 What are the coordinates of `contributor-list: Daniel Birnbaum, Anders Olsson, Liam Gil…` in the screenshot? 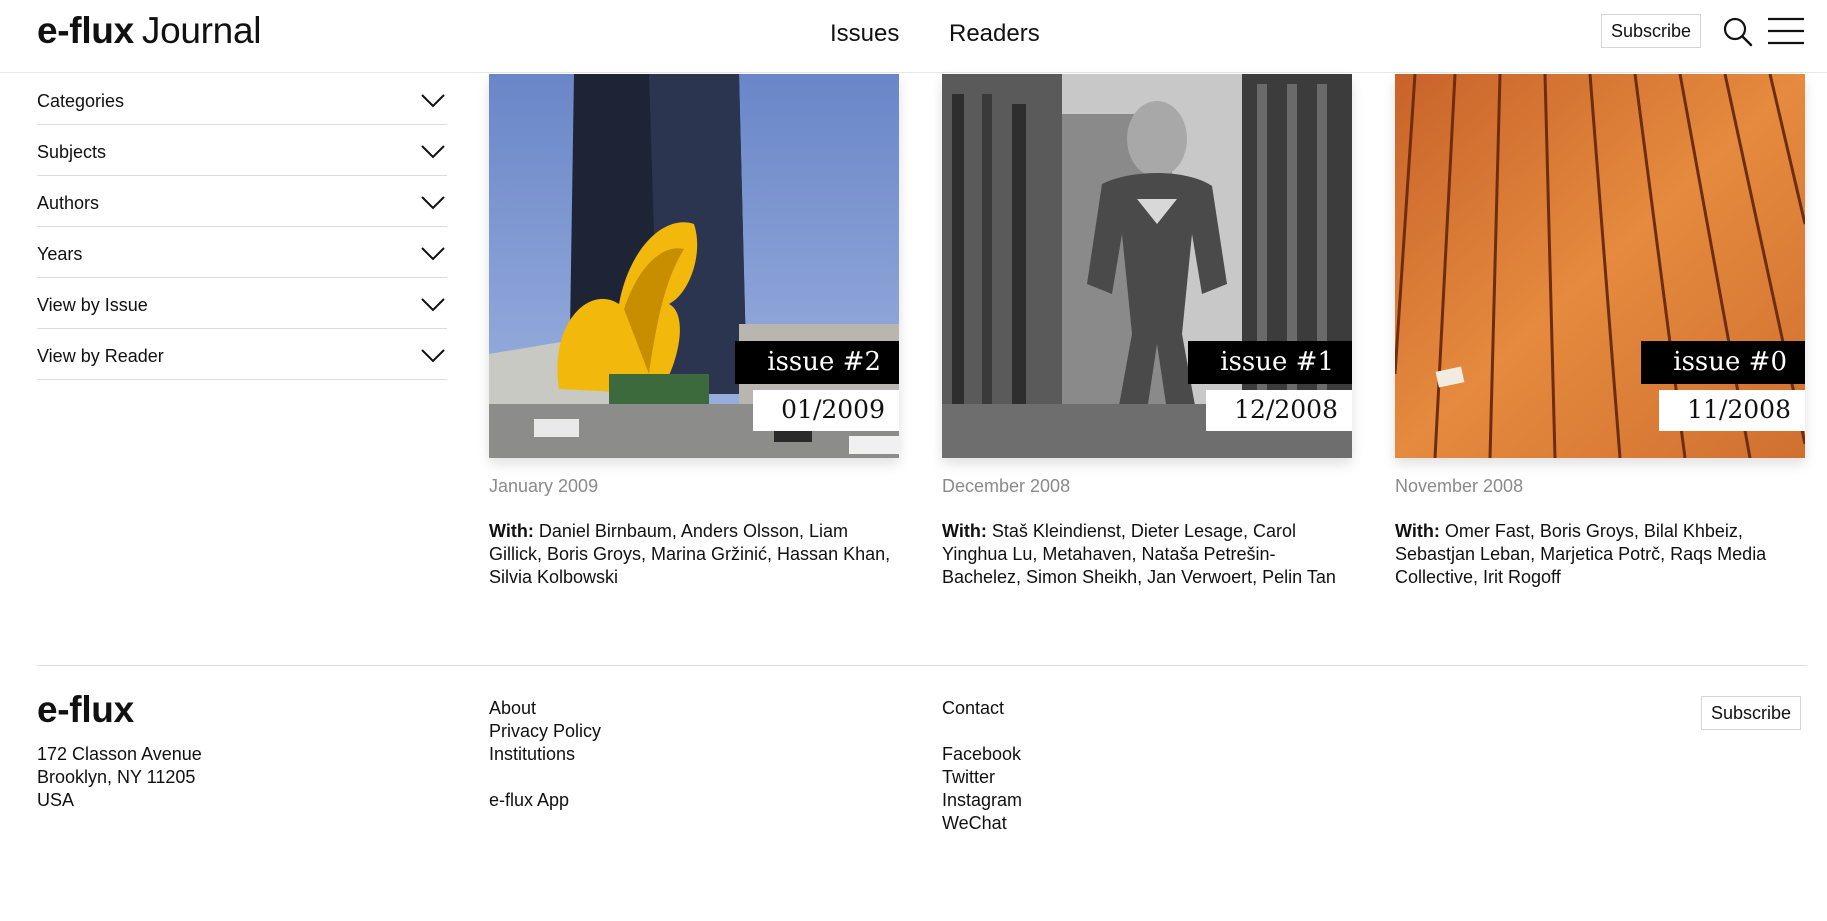 It's located at (689, 554).